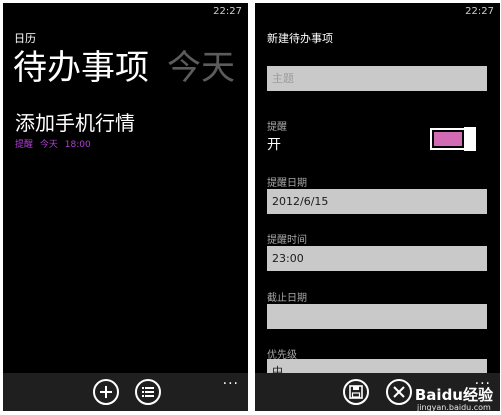 The height and width of the screenshot is (415, 501). I want to click on add-icon, so click(106, 392).